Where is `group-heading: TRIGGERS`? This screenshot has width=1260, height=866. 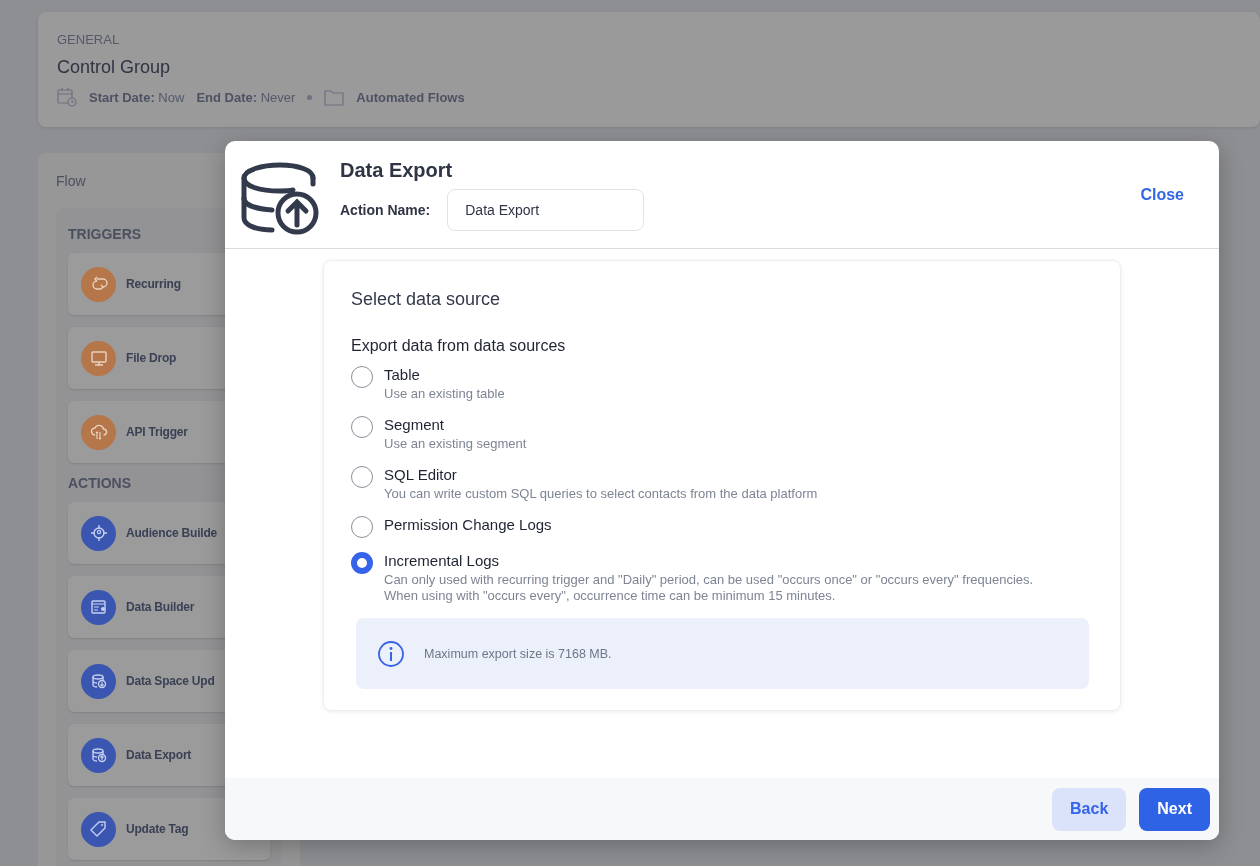 group-heading: TRIGGERS is located at coordinates (105, 234).